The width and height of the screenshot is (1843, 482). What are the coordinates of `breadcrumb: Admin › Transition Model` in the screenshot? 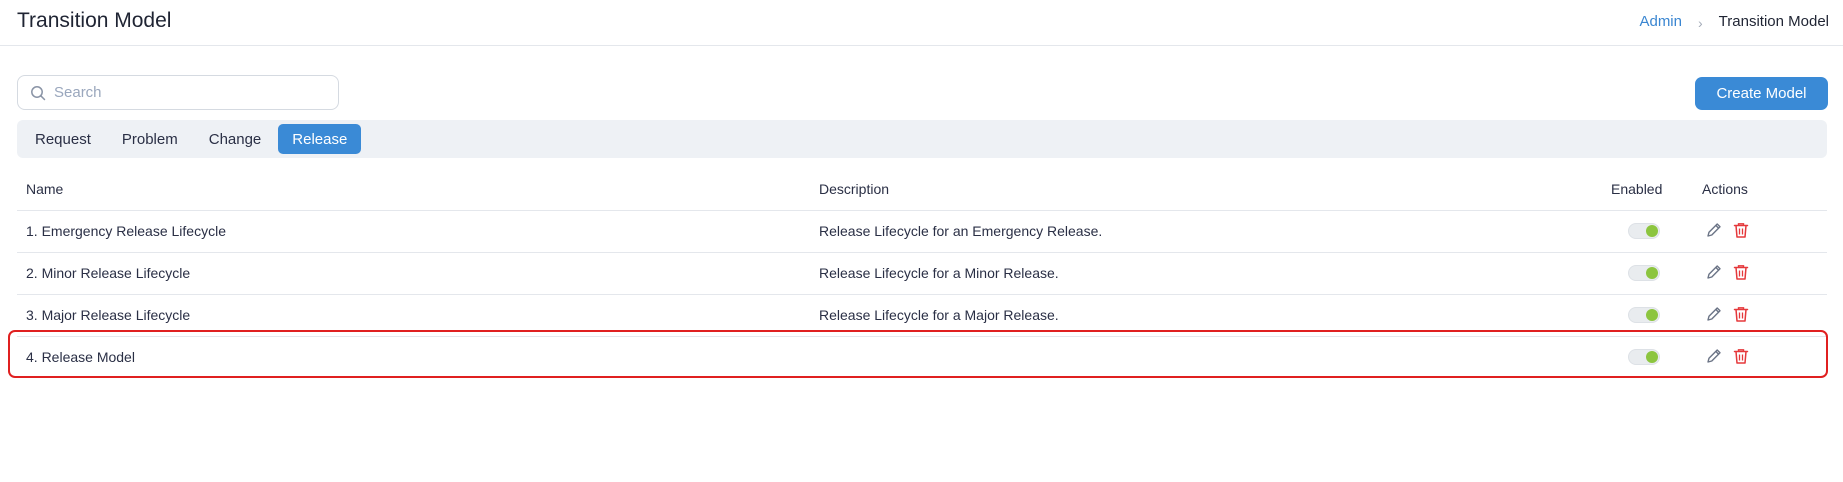 It's located at (1734, 22).